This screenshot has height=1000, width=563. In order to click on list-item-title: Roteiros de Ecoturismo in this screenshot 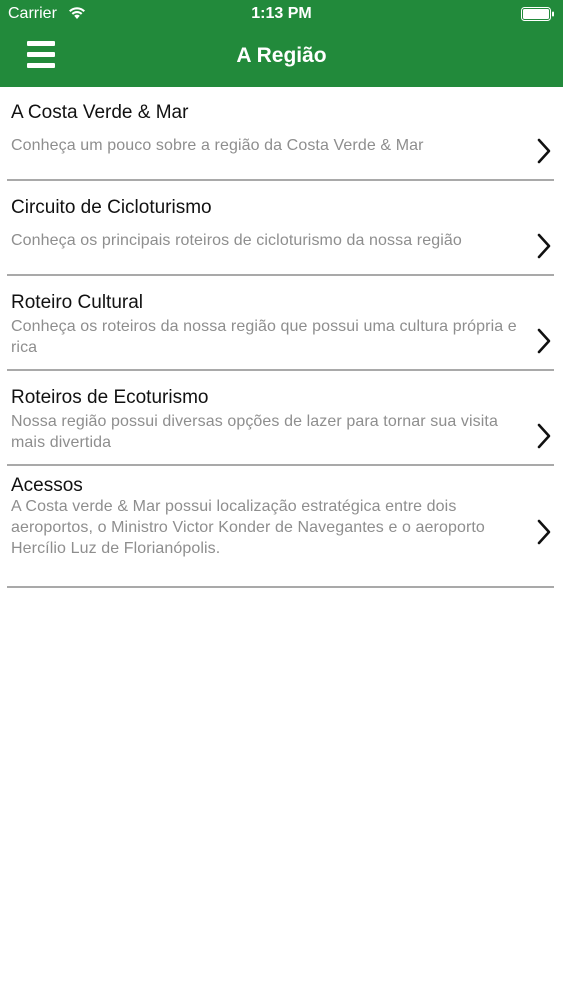, I will do `click(110, 397)`.